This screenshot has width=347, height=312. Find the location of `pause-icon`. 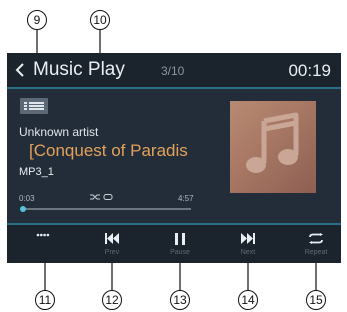

pause-icon is located at coordinates (180, 239).